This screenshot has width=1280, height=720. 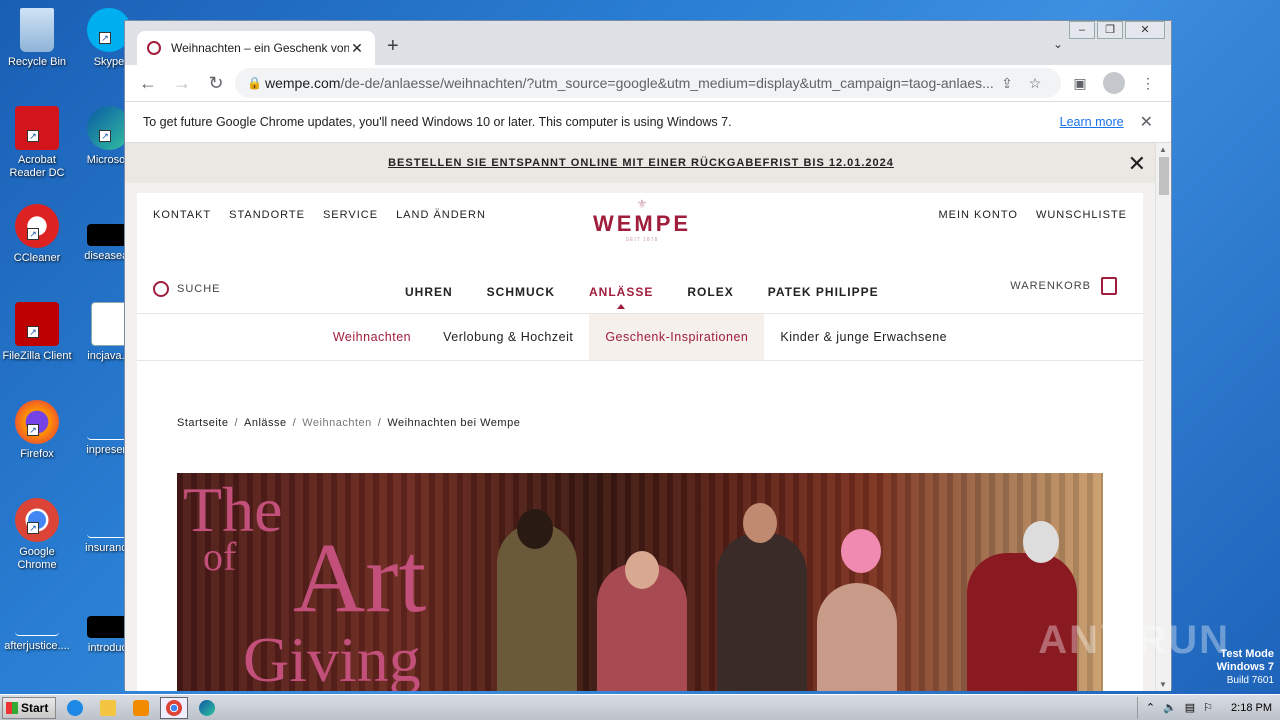 I want to click on scroll-down-icon: ▼, so click(x=1163, y=684).